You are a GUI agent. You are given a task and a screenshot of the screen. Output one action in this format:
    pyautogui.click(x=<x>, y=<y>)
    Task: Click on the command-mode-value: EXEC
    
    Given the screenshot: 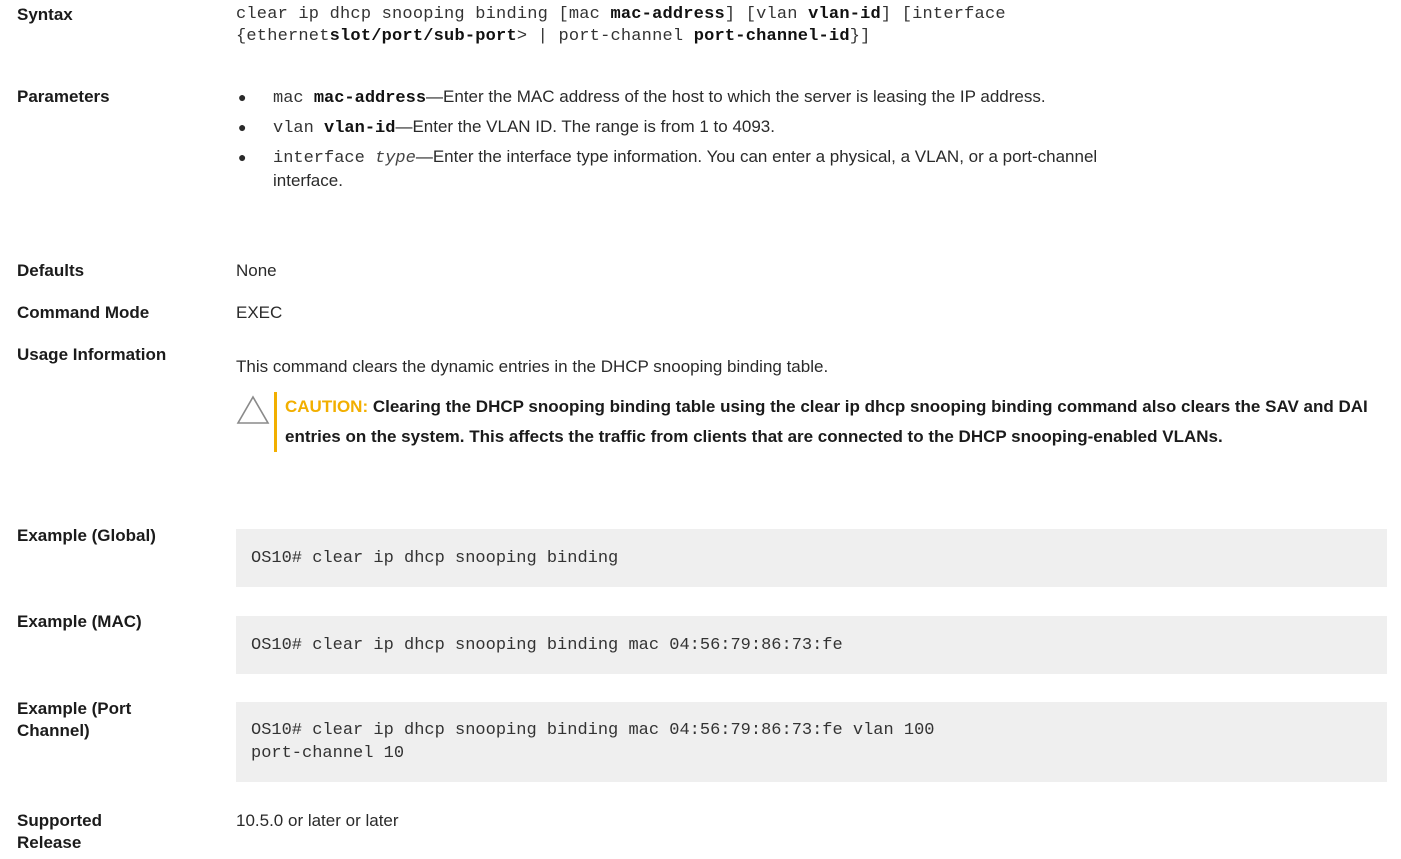 What is the action you would take?
    pyautogui.click(x=259, y=312)
    